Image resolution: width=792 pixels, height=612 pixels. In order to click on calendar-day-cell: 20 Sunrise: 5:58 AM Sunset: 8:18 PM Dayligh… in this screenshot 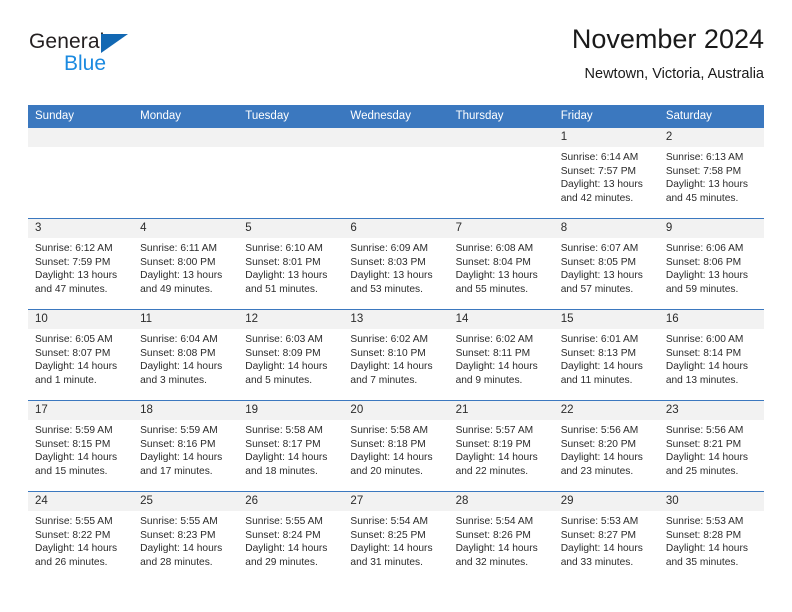, I will do `click(396, 446)`.